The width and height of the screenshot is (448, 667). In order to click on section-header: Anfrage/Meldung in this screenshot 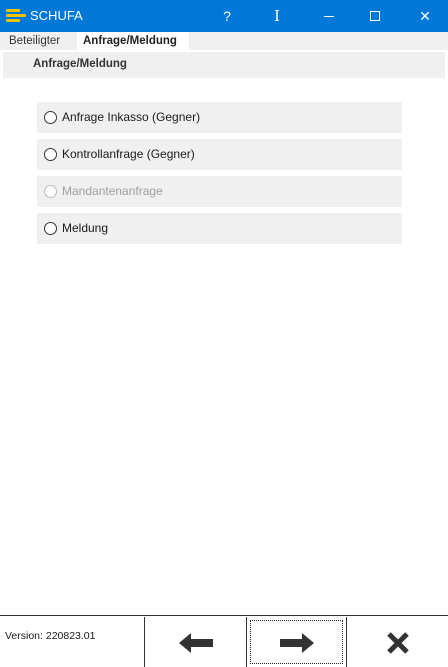, I will do `click(224, 65)`.